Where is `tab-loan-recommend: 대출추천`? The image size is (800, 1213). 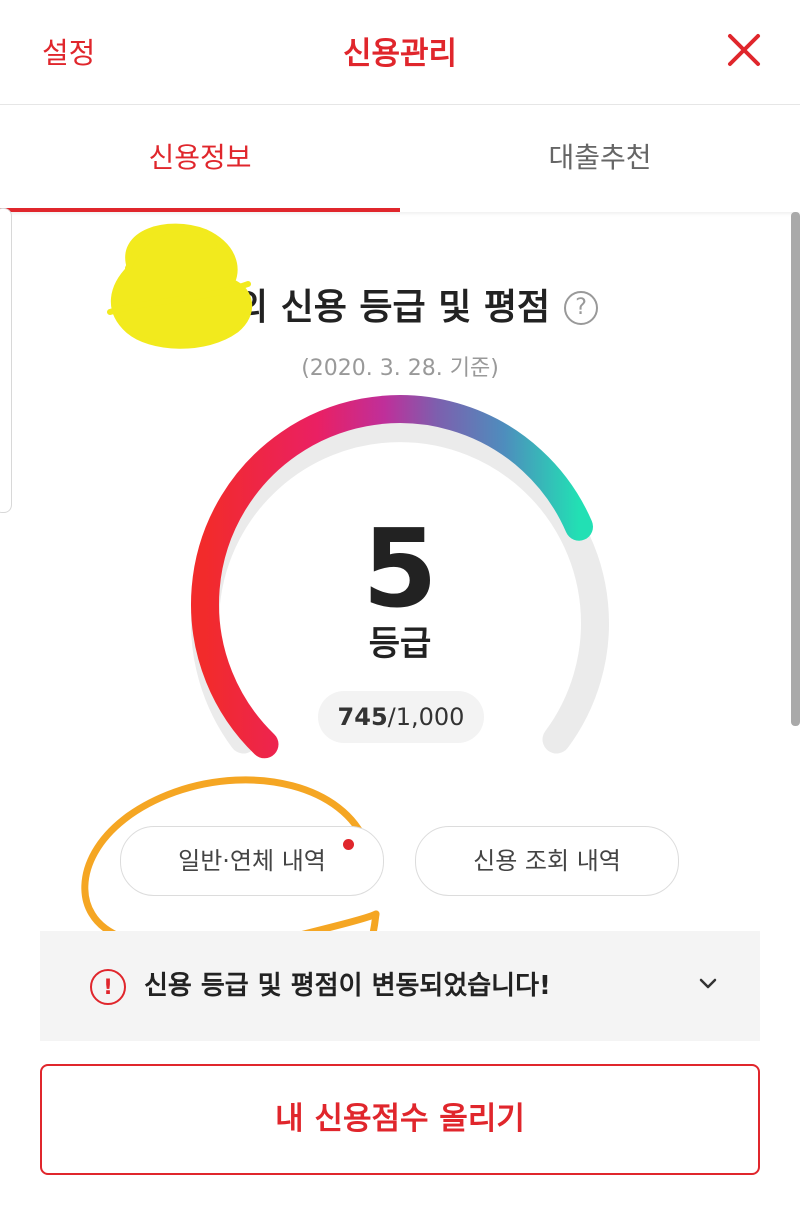 tab-loan-recommend: 대출추천 is located at coordinates (600, 157).